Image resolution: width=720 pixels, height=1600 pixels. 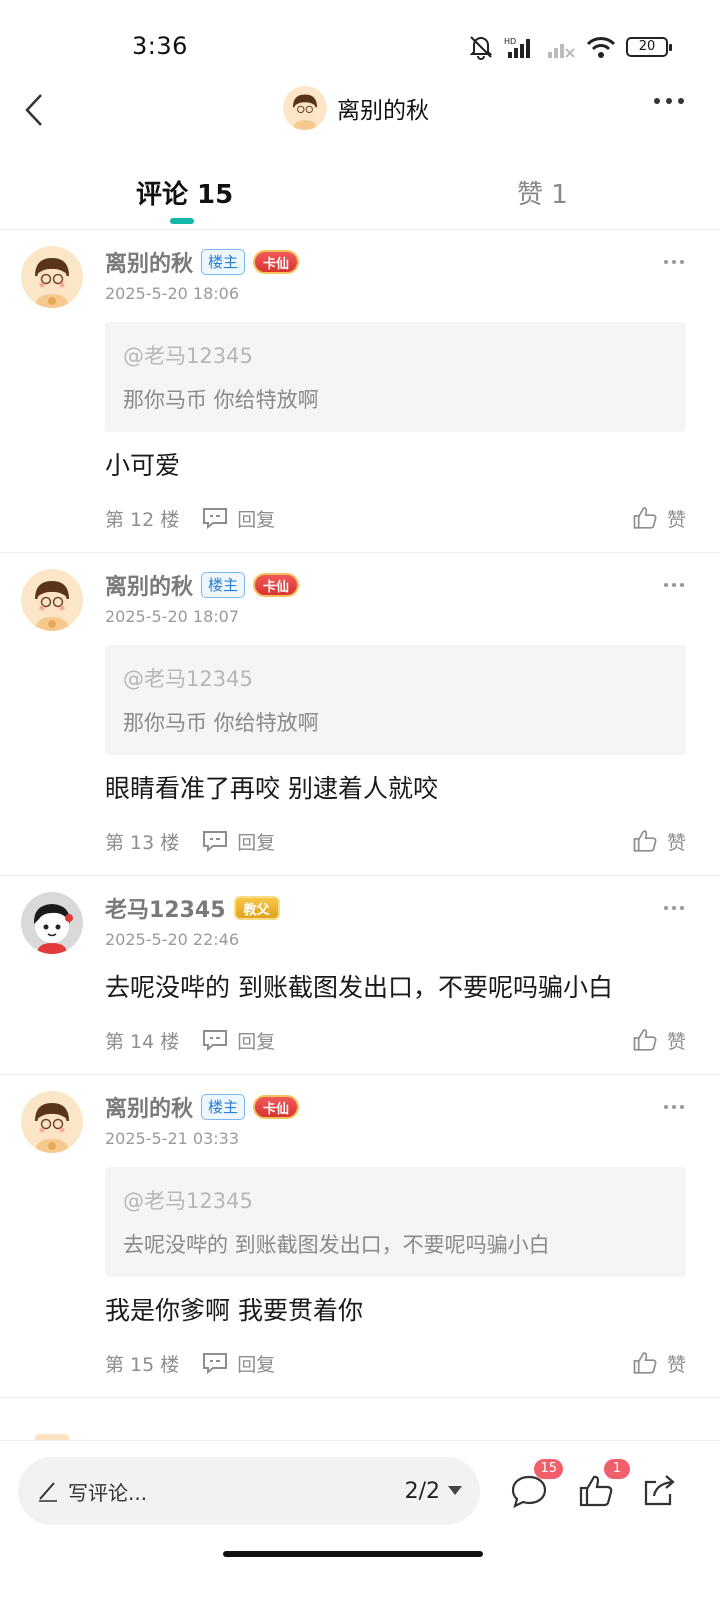 I want to click on comment-text: 小可爱, so click(x=143, y=465).